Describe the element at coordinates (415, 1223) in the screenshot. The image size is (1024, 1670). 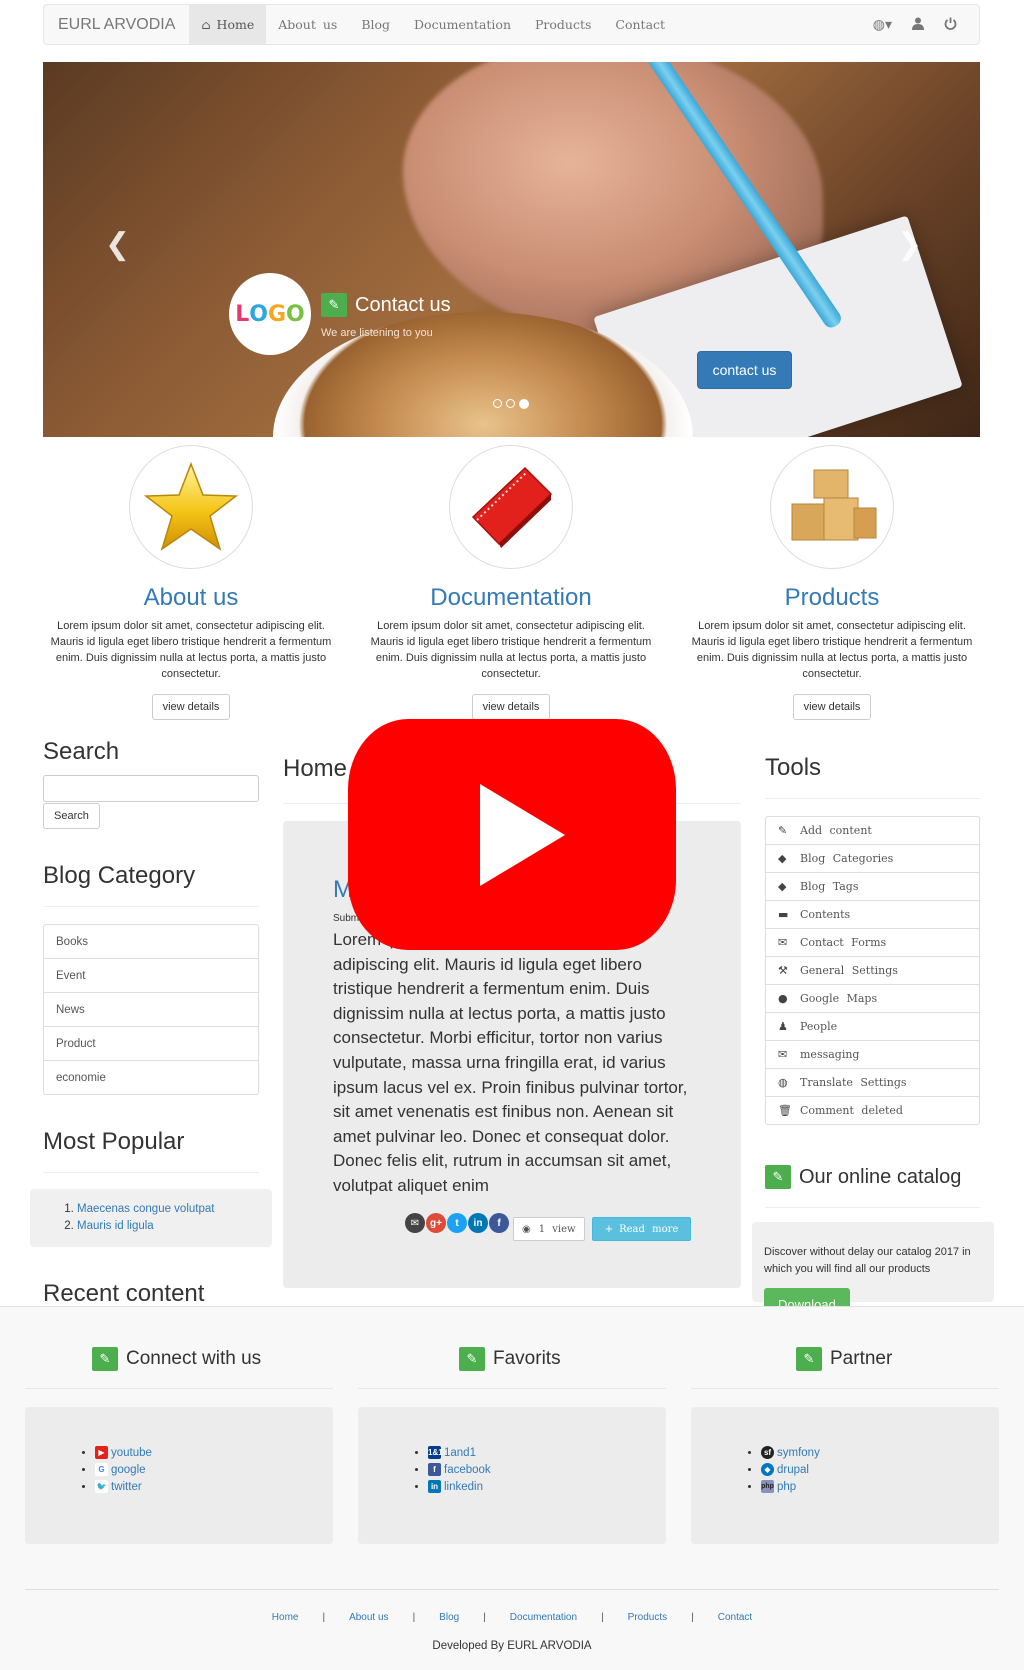
I see `email-share-icon: ✉` at that location.